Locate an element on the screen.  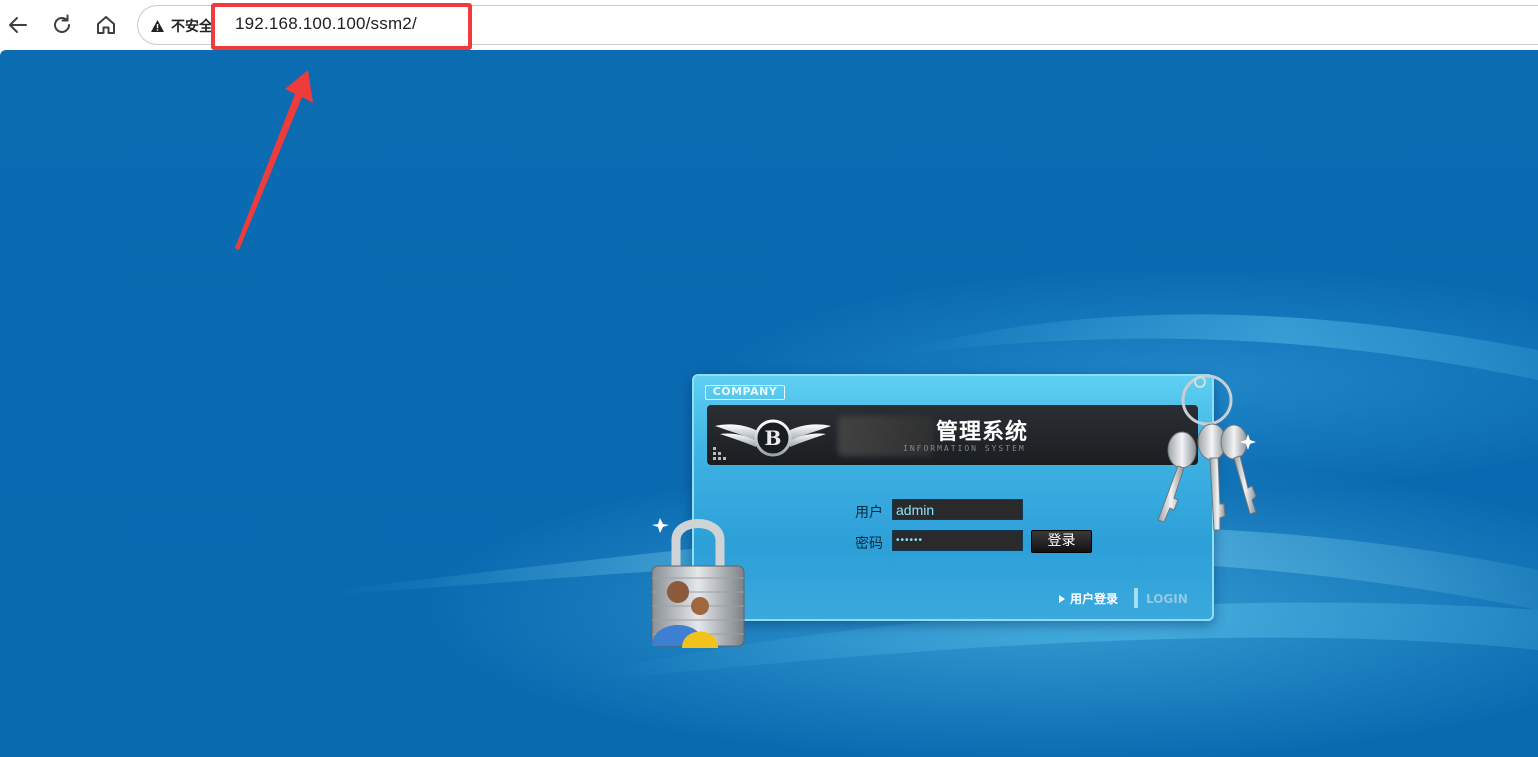
triangle-right-icon is located at coordinates (1062, 598).